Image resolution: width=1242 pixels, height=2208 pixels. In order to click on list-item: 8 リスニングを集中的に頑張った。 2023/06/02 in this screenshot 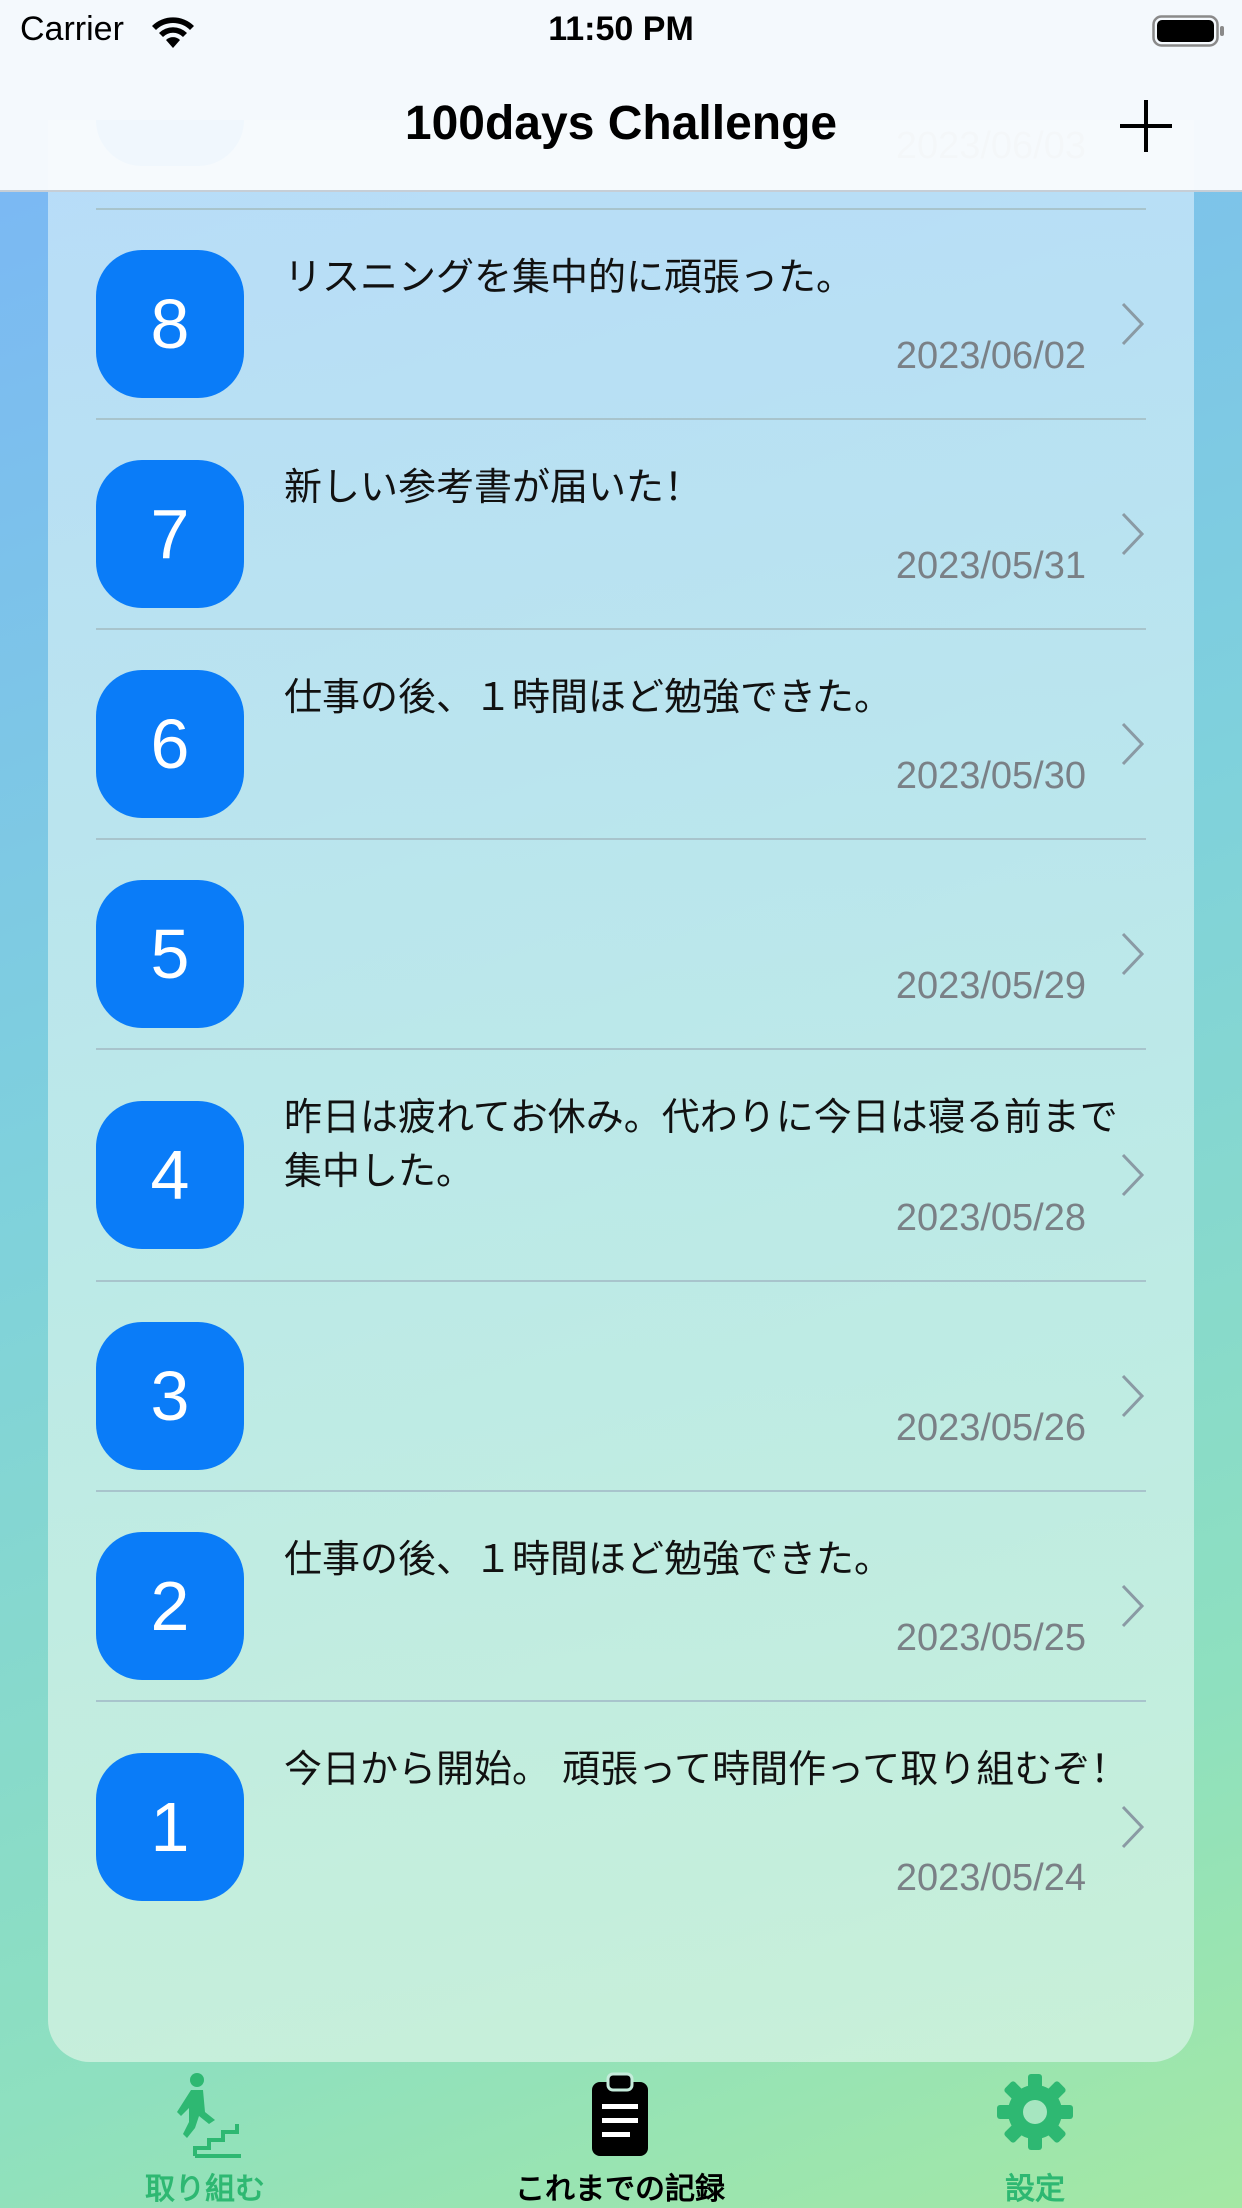, I will do `click(621, 315)`.